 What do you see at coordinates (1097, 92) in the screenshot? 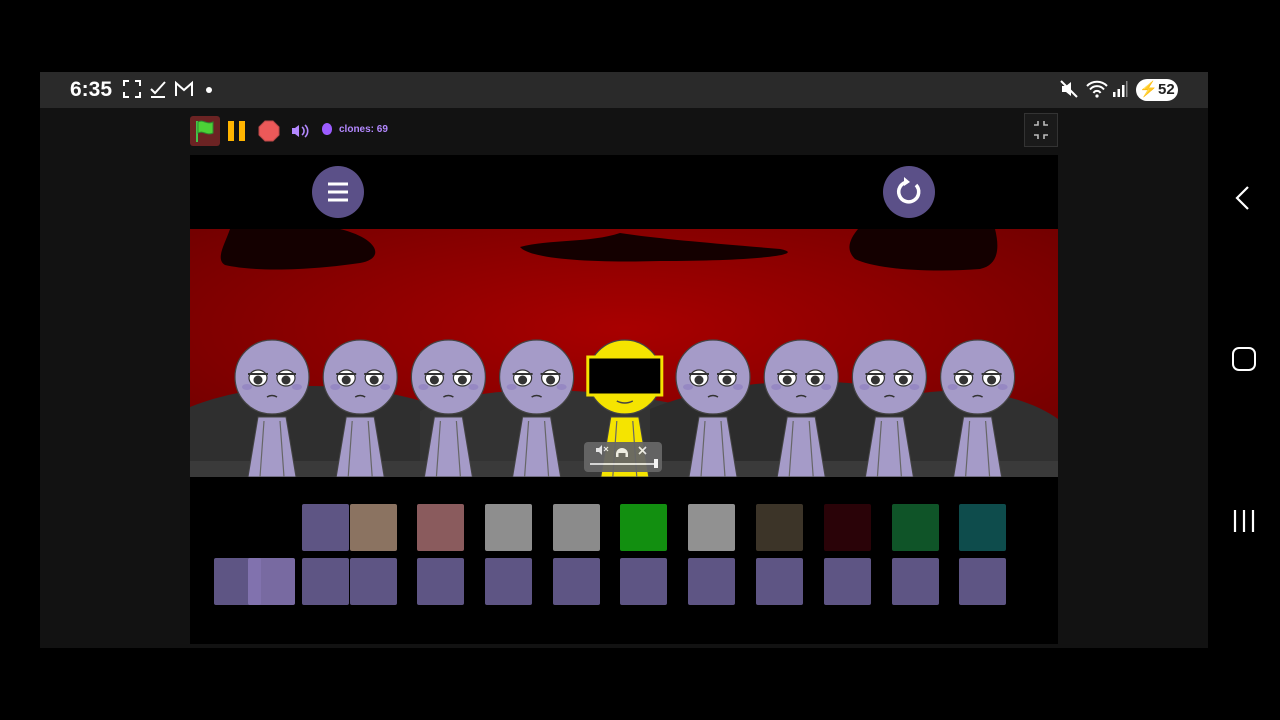
I see `wifi-icon` at bounding box center [1097, 92].